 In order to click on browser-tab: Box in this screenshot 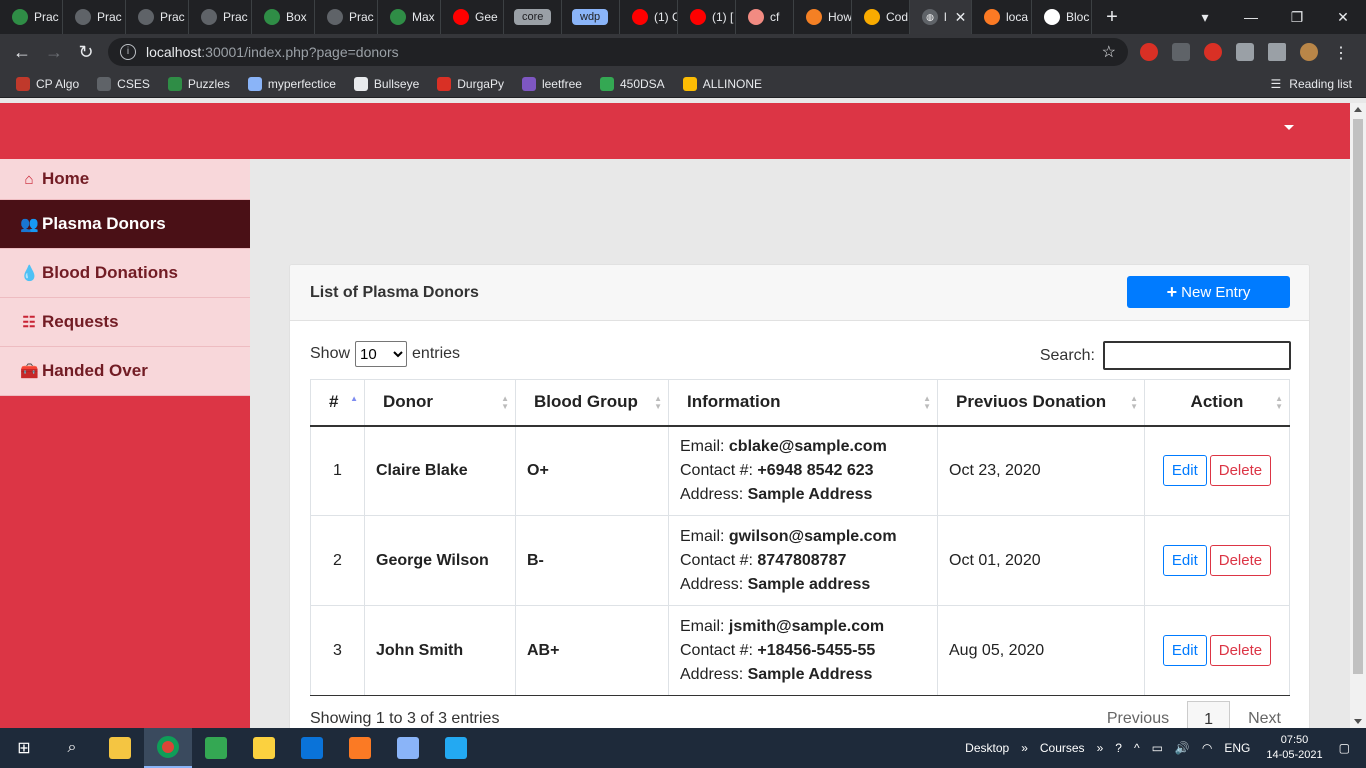, I will do `click(283, 17)`.